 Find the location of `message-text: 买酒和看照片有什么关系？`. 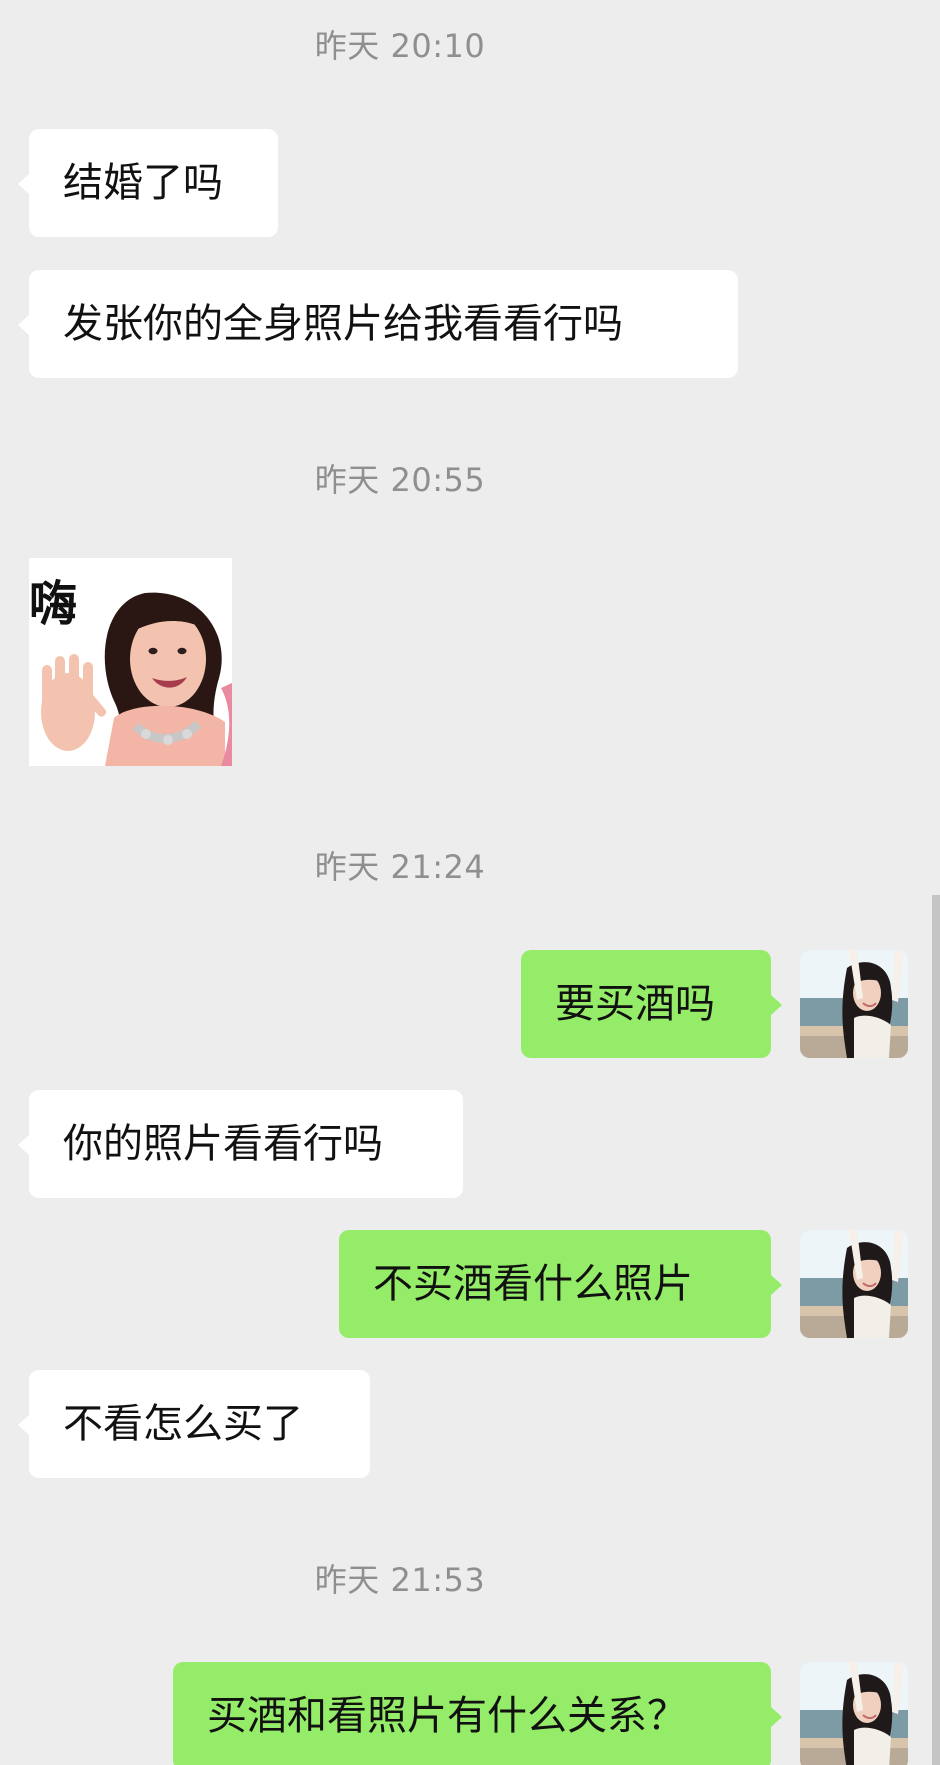

message-text: 买酒和看照片有什么关系？ is located at coordinates (447, 1716).